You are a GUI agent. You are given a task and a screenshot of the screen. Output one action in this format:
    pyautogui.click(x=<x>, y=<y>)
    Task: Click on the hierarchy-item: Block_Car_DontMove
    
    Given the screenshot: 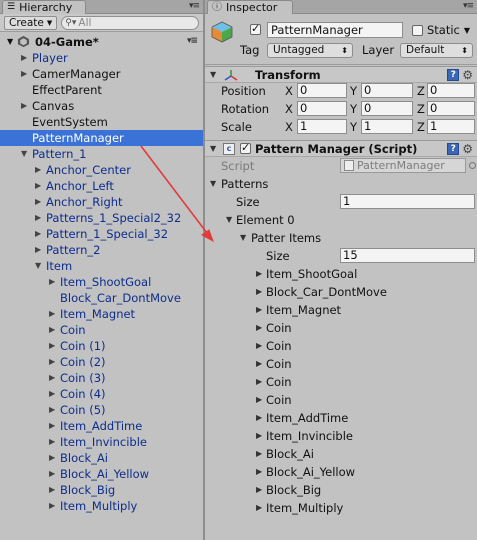 What is the action you would take?
    pyautogui.click(x=101, y=298)
    